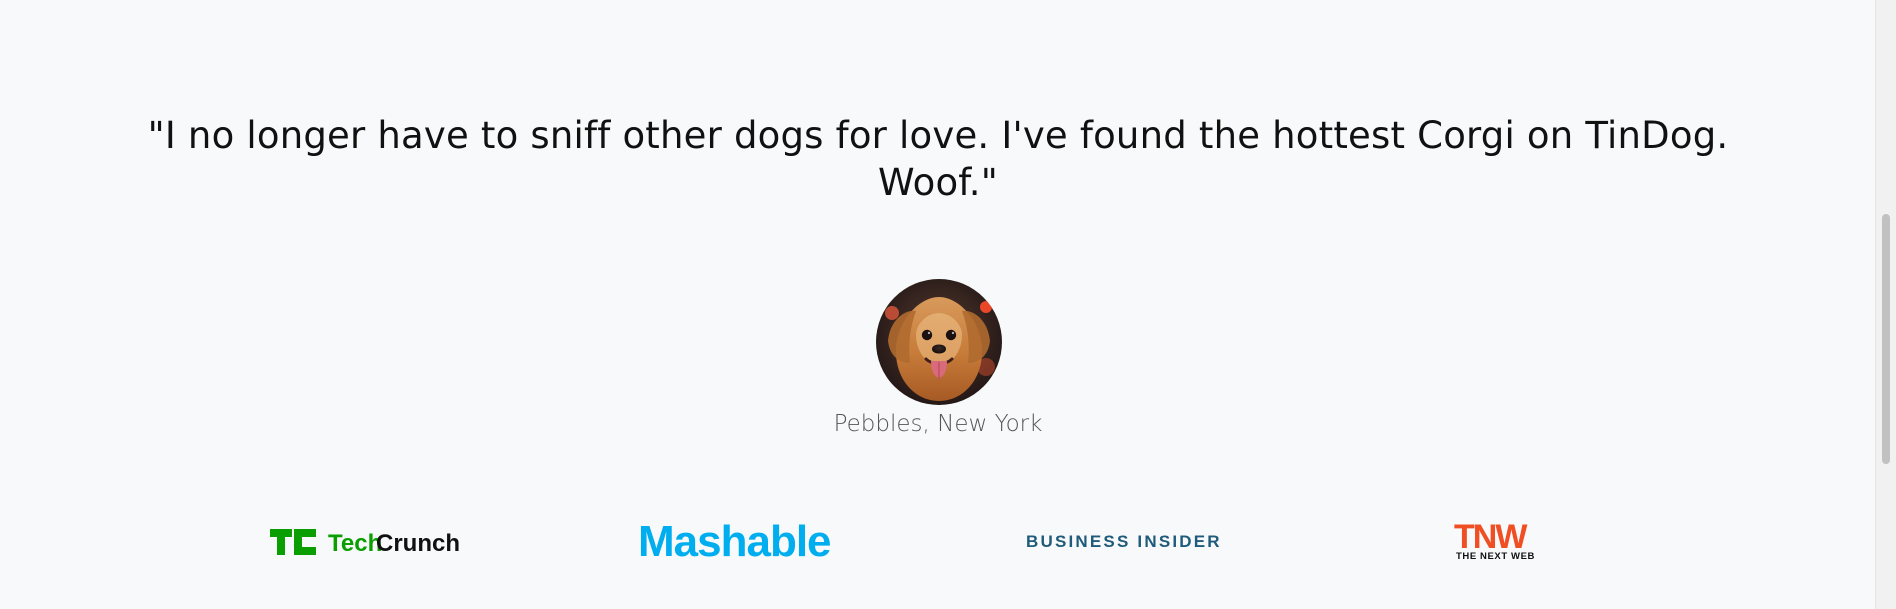 The width and height of the screenshot is (1896, 609). I want to click on scrollbar-thumb, so click(1886, 339).